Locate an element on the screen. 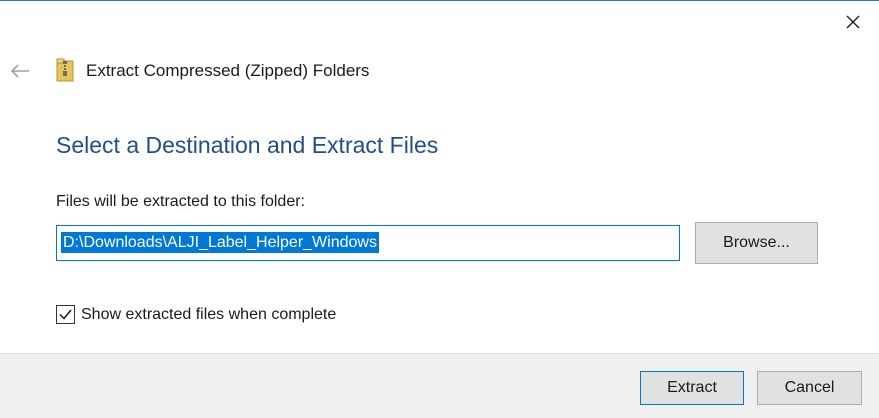 This screenshot has width=879, height=418. extract-button: Extract is located at coordinates (692, 388).